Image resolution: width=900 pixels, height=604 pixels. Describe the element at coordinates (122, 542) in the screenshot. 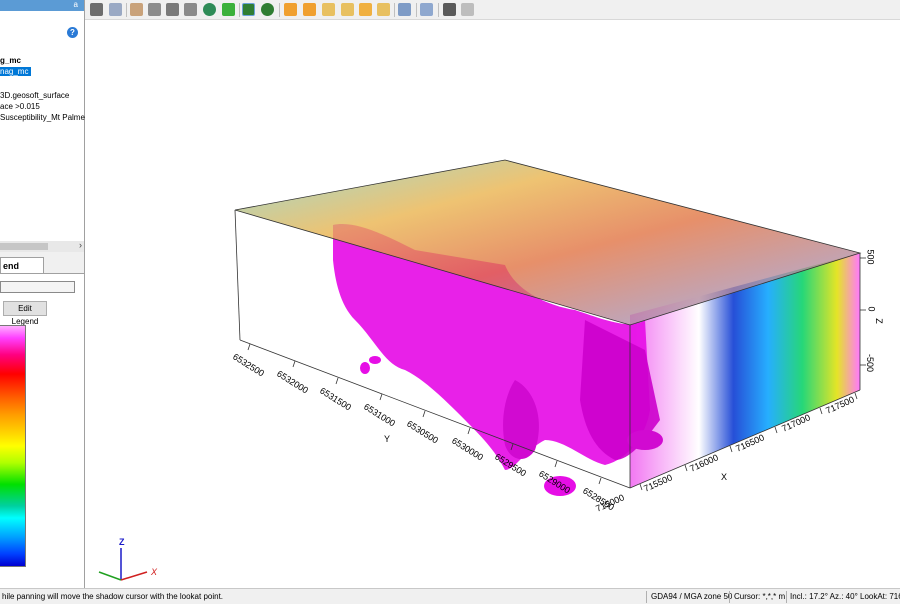

I see `gizmo-z-label: Z` at that location.